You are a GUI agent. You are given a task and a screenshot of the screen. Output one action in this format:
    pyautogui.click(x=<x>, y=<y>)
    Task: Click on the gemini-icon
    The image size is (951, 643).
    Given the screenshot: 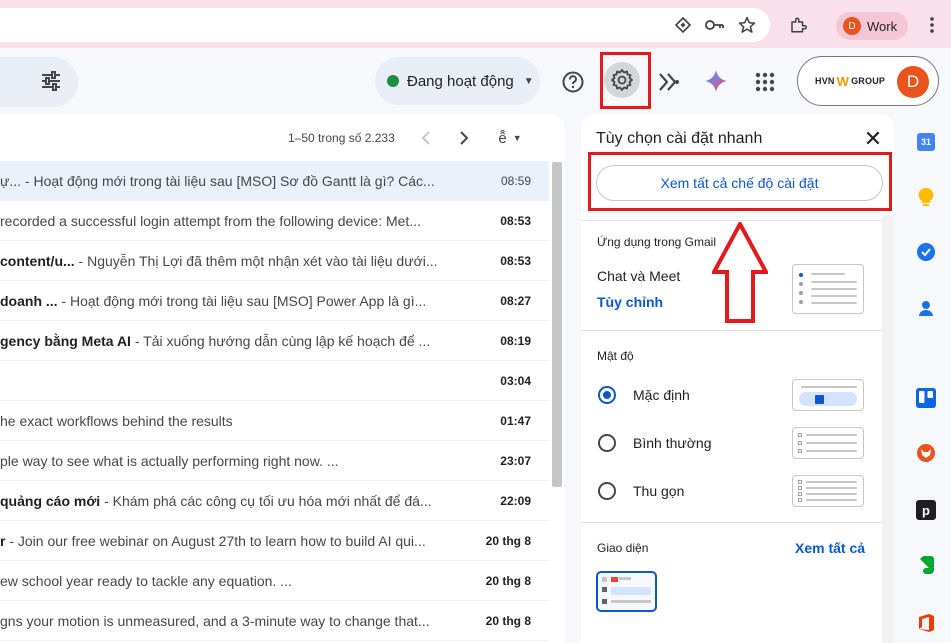 What is the action you would take?
    pyautogui.click(x=716, y=81)
    